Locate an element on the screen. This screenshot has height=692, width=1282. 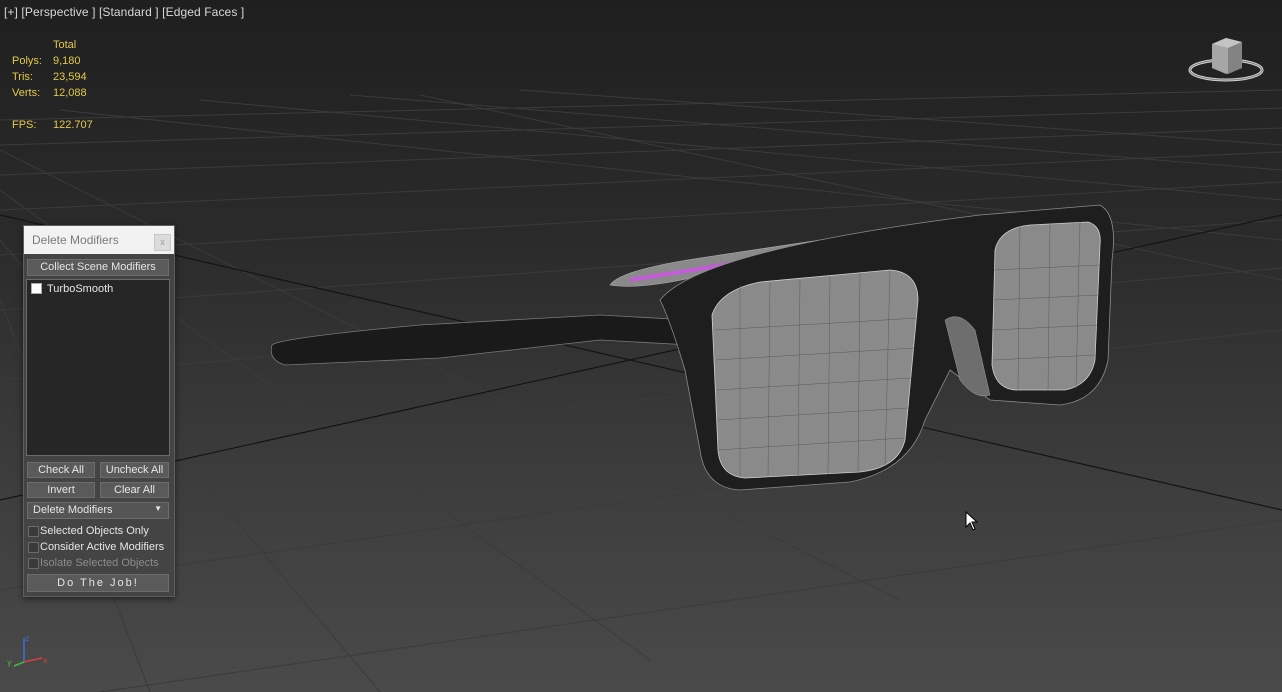
invert-button: Invert is located at coordinates (61, 490).